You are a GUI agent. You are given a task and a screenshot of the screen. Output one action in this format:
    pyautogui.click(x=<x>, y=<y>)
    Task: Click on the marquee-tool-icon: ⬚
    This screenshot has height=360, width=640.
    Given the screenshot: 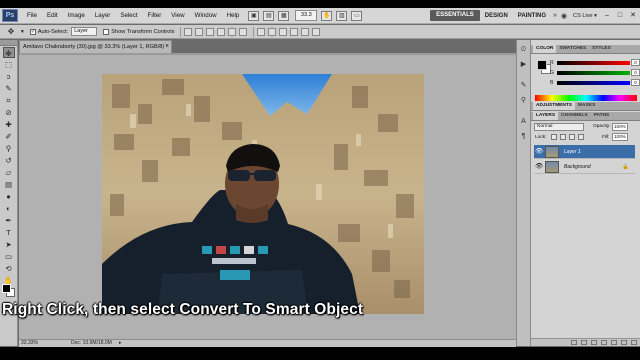 What is the action you would take?
    pyautogui.click(x=9, y=64)
    